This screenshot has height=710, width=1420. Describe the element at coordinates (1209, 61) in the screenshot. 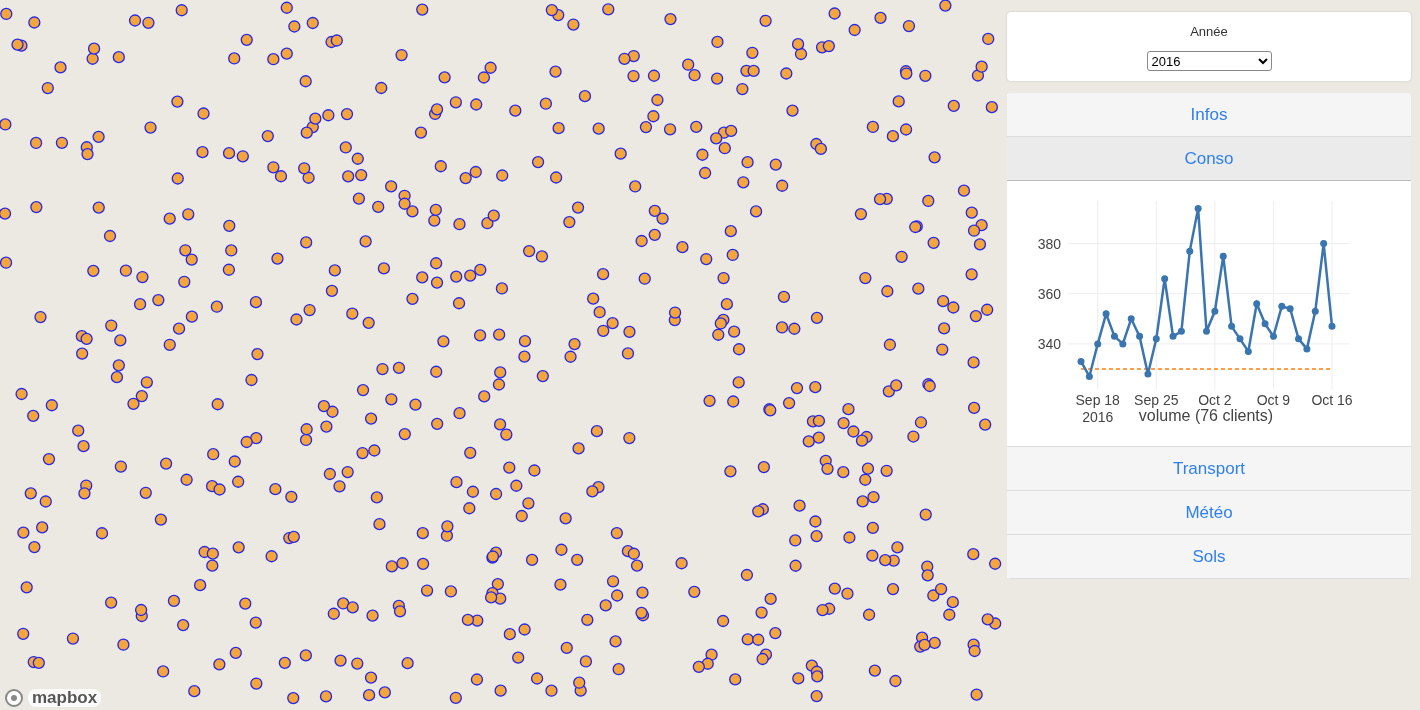

I see `year-select: 2016` at that location.